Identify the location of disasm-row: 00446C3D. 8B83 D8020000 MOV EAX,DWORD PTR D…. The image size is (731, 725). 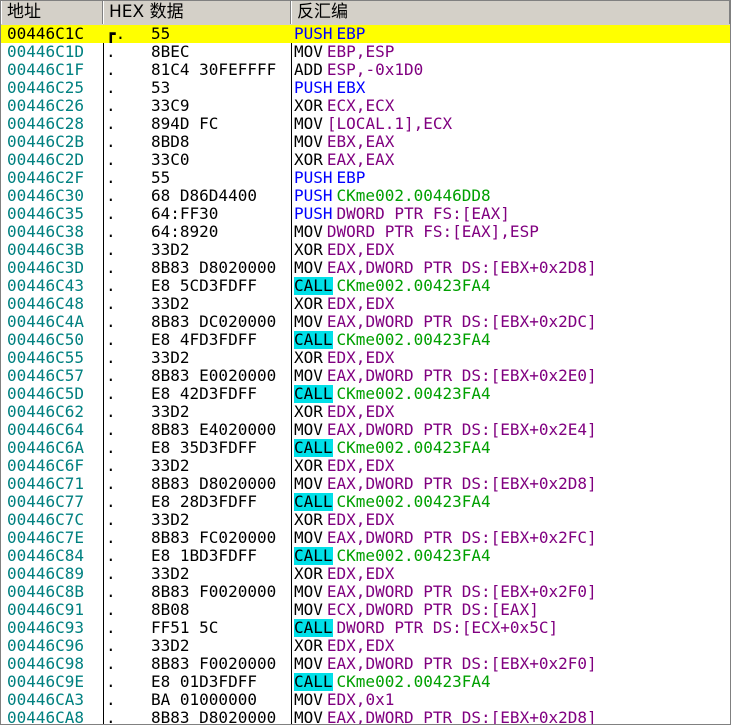
(365, 268).